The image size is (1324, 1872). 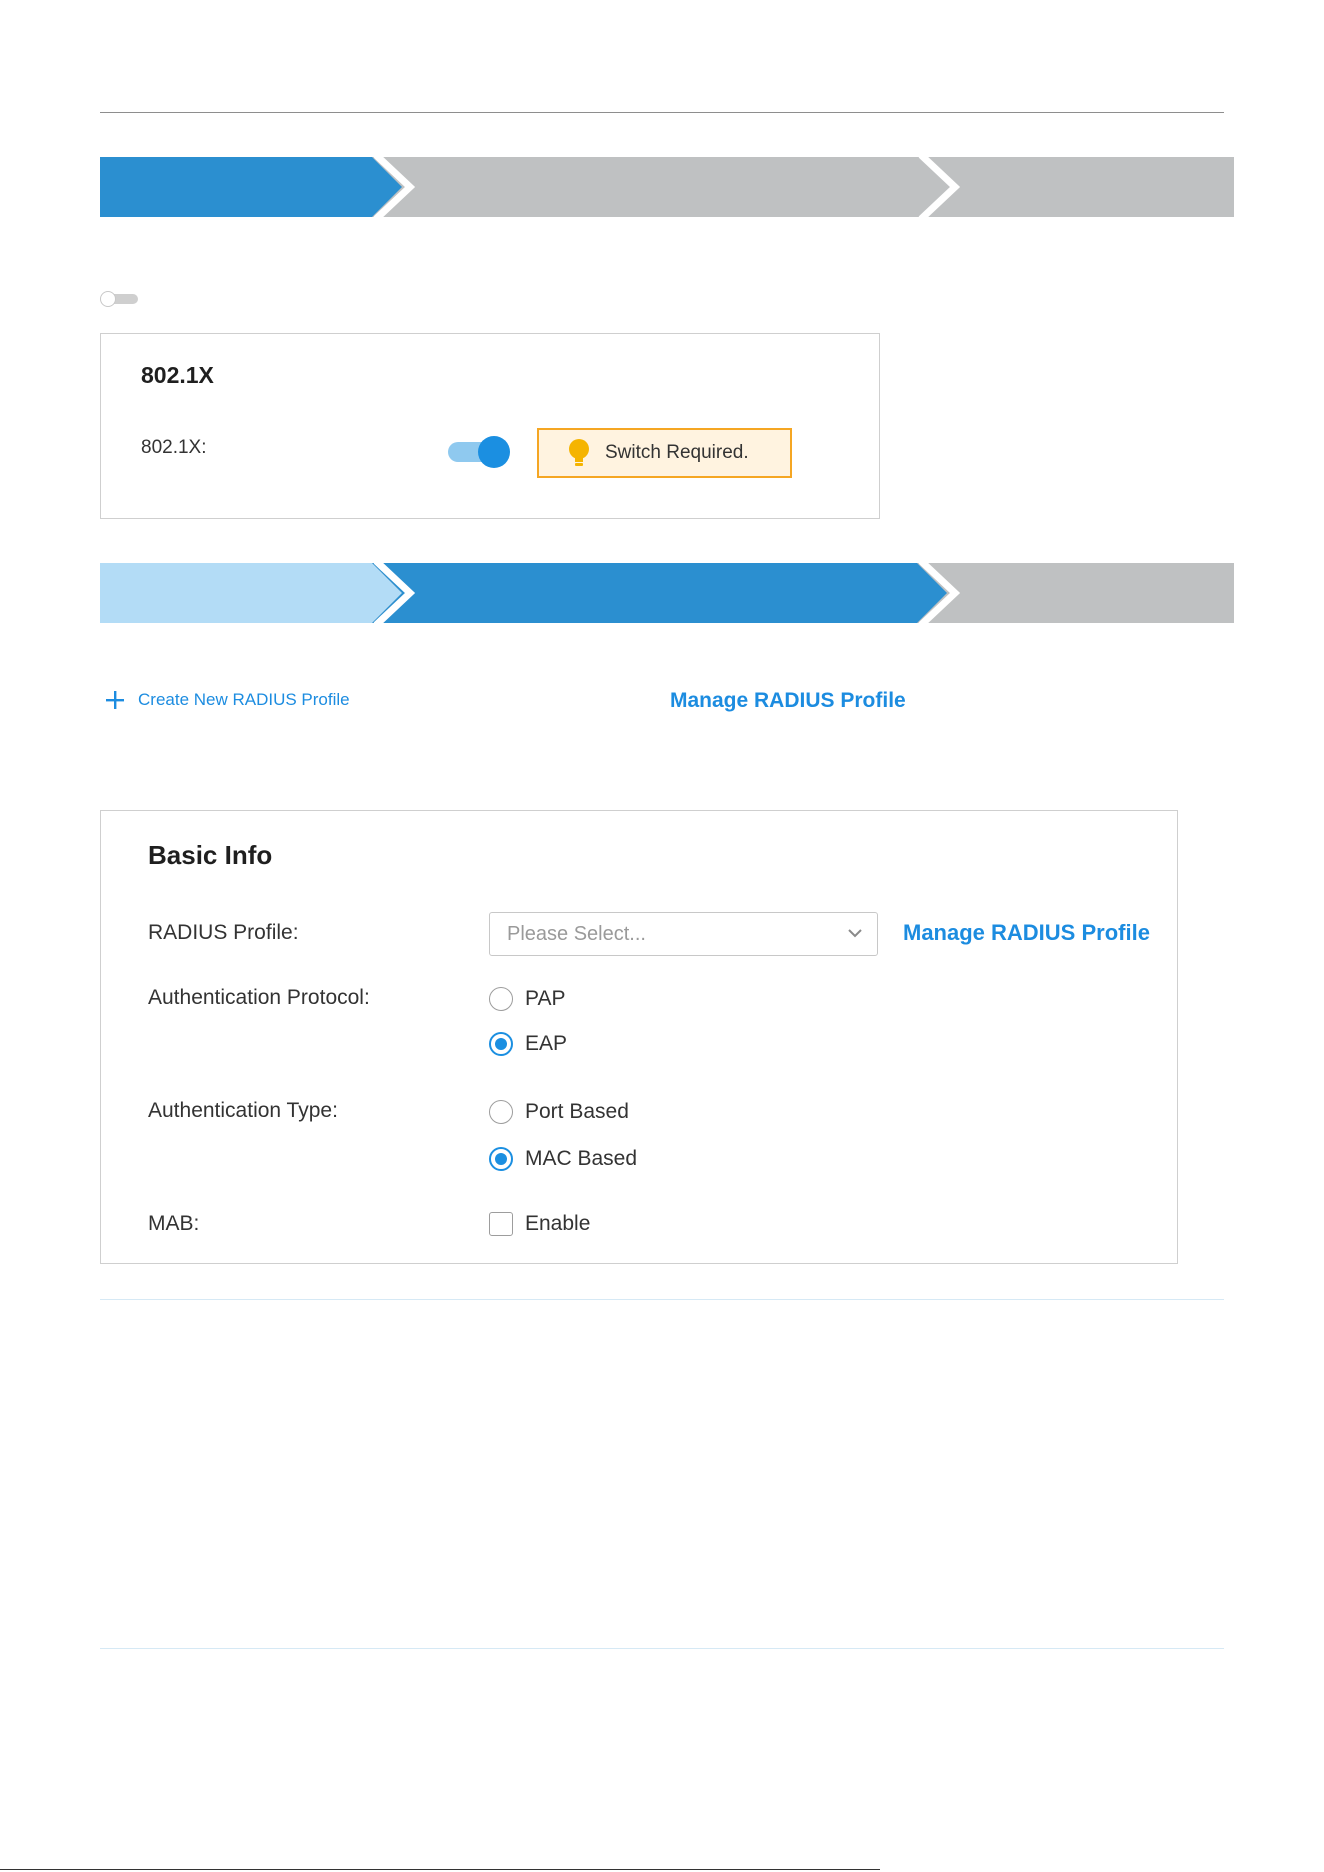 What do you see at coordinates (855, 933) in the screenshot?
I see `chevron-down-icon` at bounding box center [855, 933].